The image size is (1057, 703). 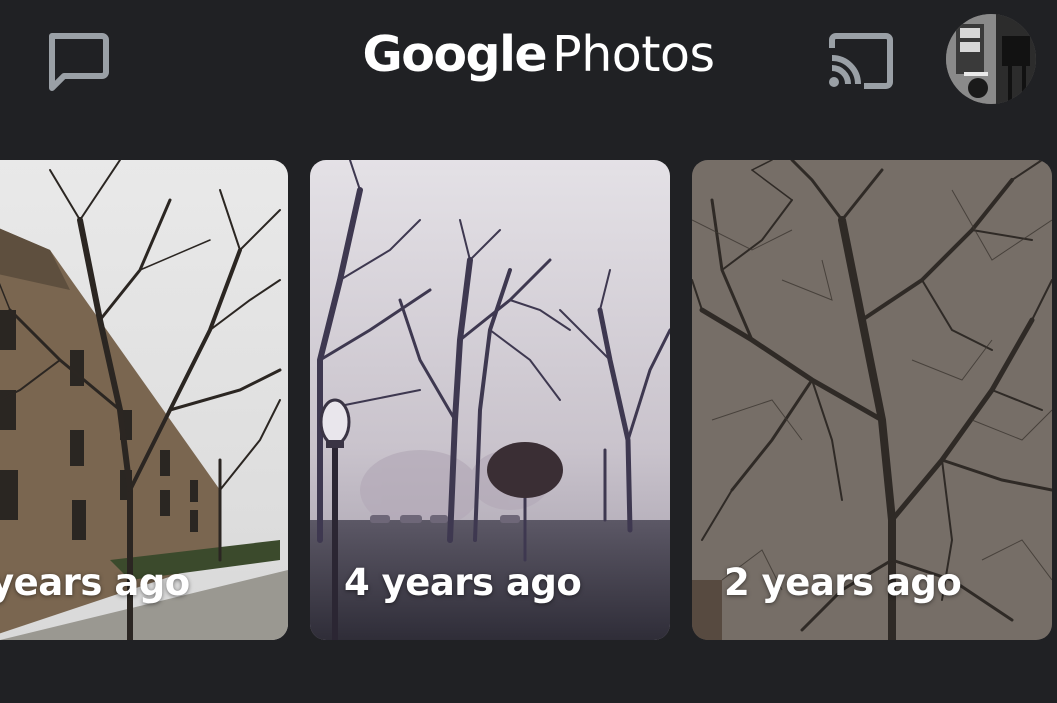 I want to click on avatar-photo, so click(x=991, y=59).